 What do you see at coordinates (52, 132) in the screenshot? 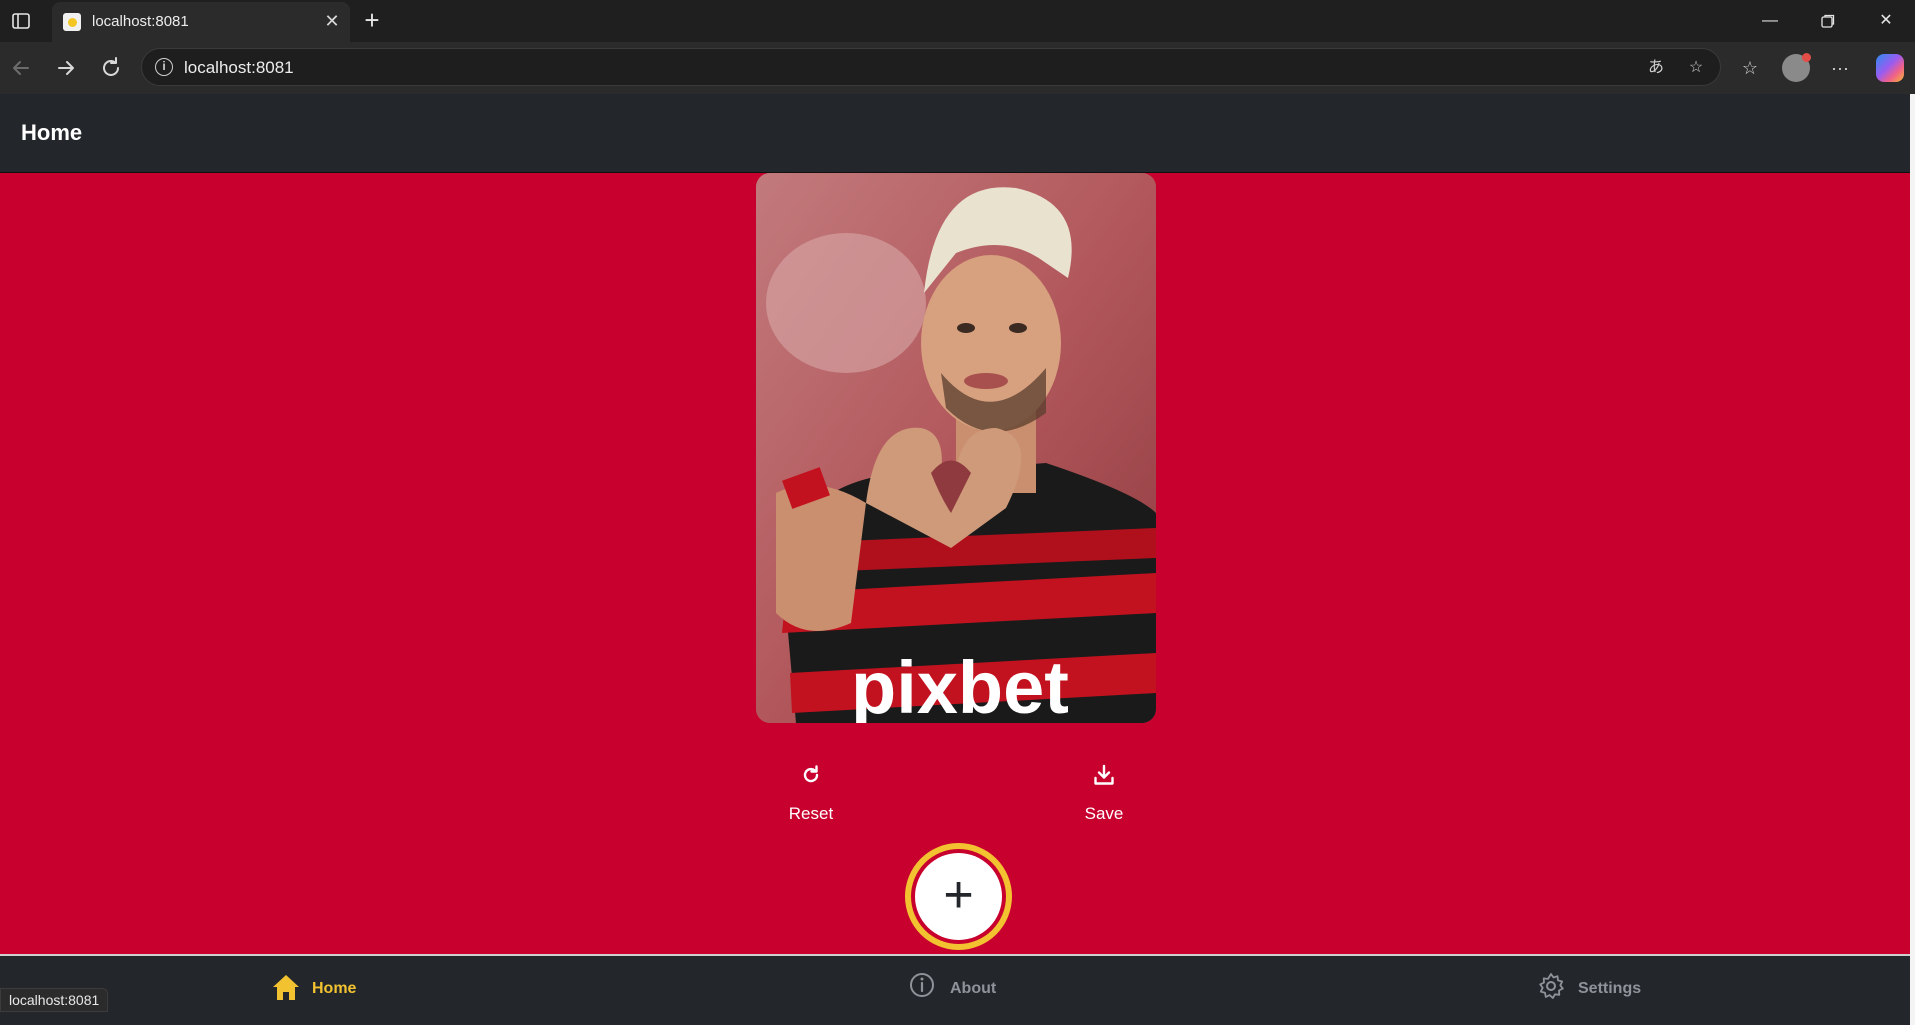
I see `page-title: Home` at bounding box center [52, 132].